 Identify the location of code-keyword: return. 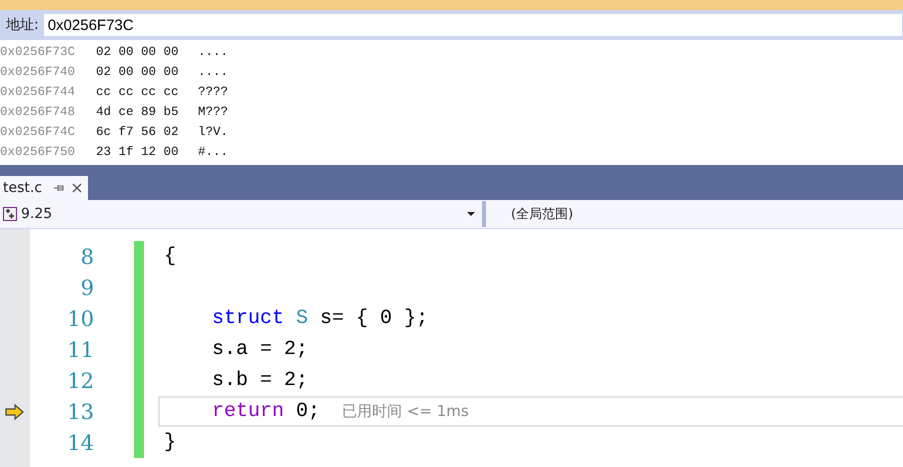
(247, 411).